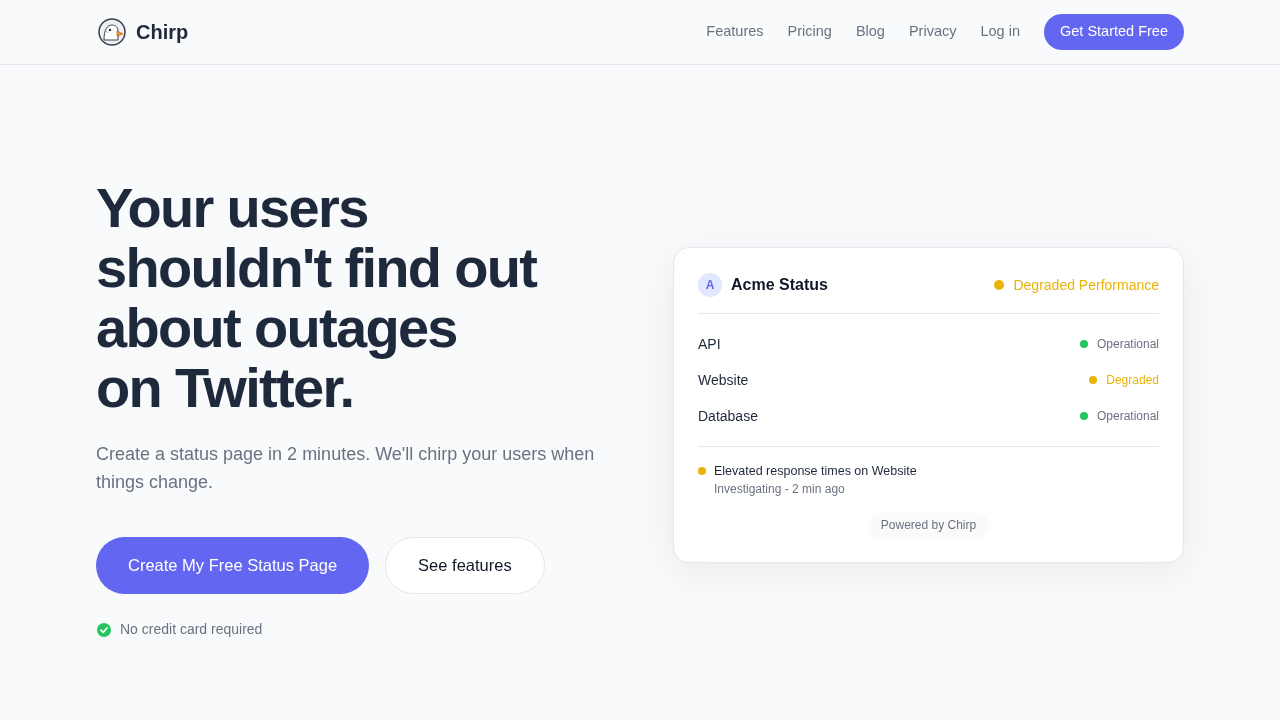  Describe the element at coordinates (346, 468) in the screenshot. I see `hero-subtitle: Create a status page in 2 minutes. We'll chirp your users when things change.` at that location.